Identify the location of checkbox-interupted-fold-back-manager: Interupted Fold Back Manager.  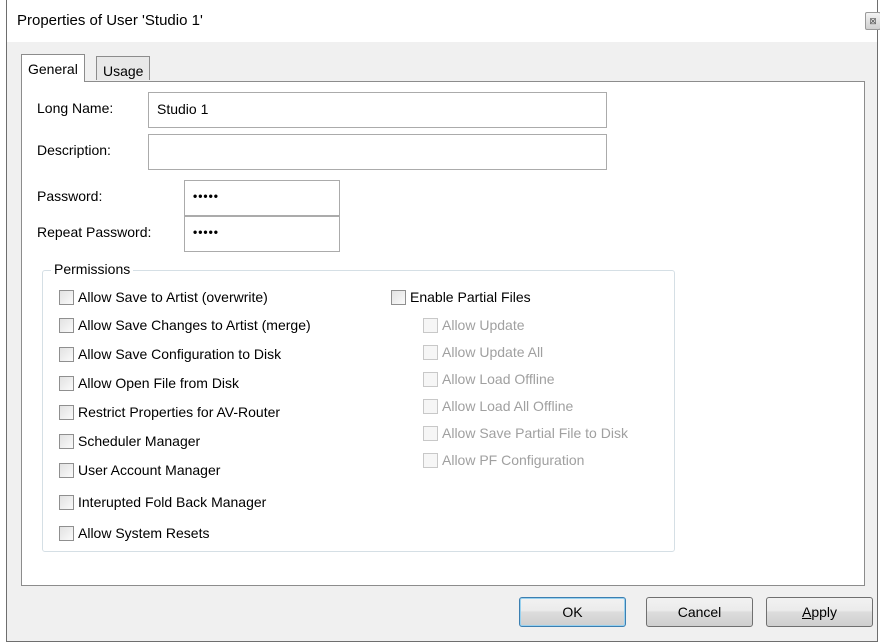
(162, 502).